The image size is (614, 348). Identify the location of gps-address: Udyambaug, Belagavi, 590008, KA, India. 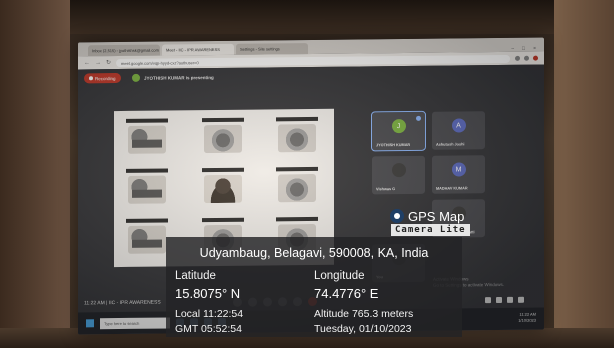
(314, 253).